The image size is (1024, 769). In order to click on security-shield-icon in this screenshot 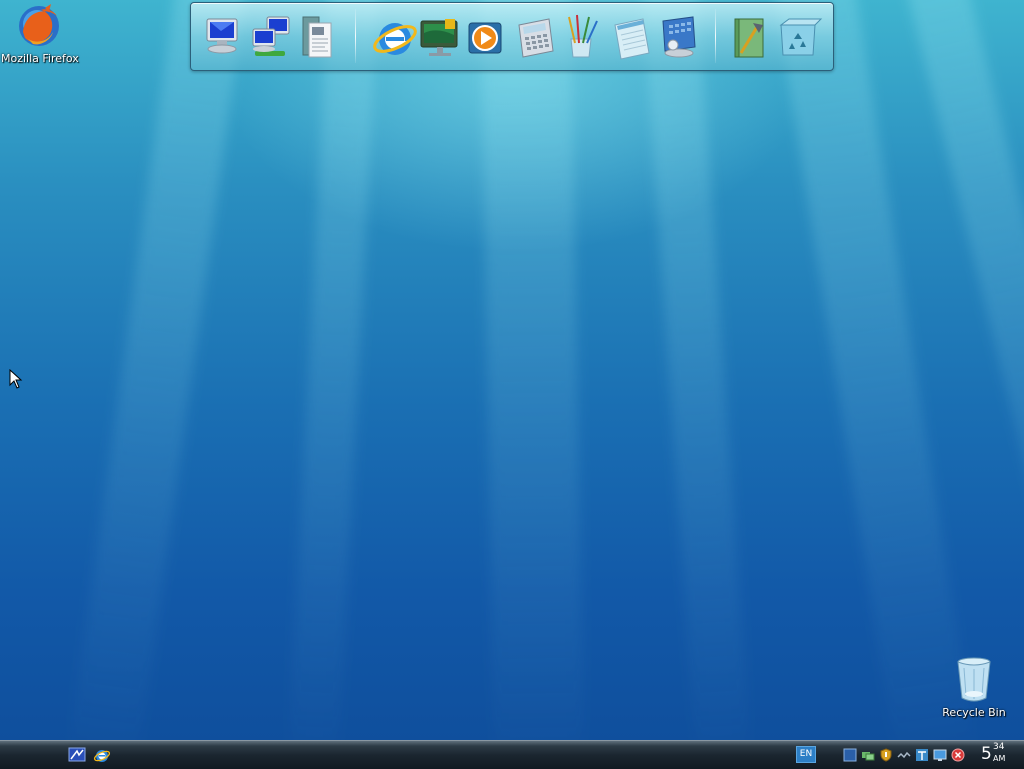, I will do `click(886, 755)`.